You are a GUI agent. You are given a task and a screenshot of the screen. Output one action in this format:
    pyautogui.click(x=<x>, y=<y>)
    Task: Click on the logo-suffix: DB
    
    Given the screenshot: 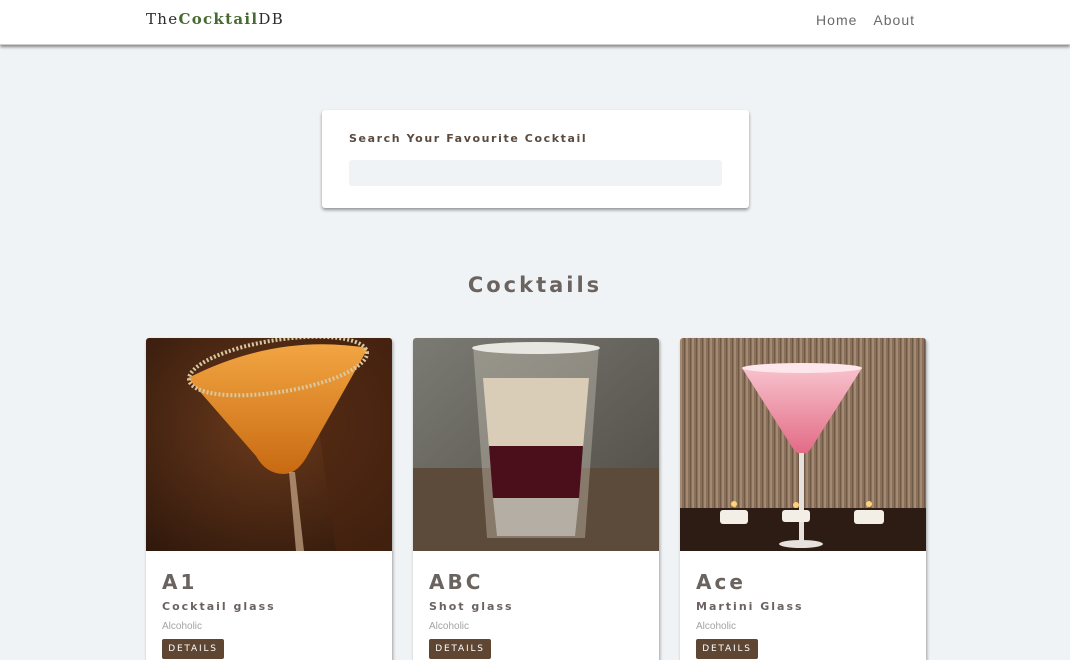 What is the action you would take?
    pyautogui.click(x=271, y=19)
    